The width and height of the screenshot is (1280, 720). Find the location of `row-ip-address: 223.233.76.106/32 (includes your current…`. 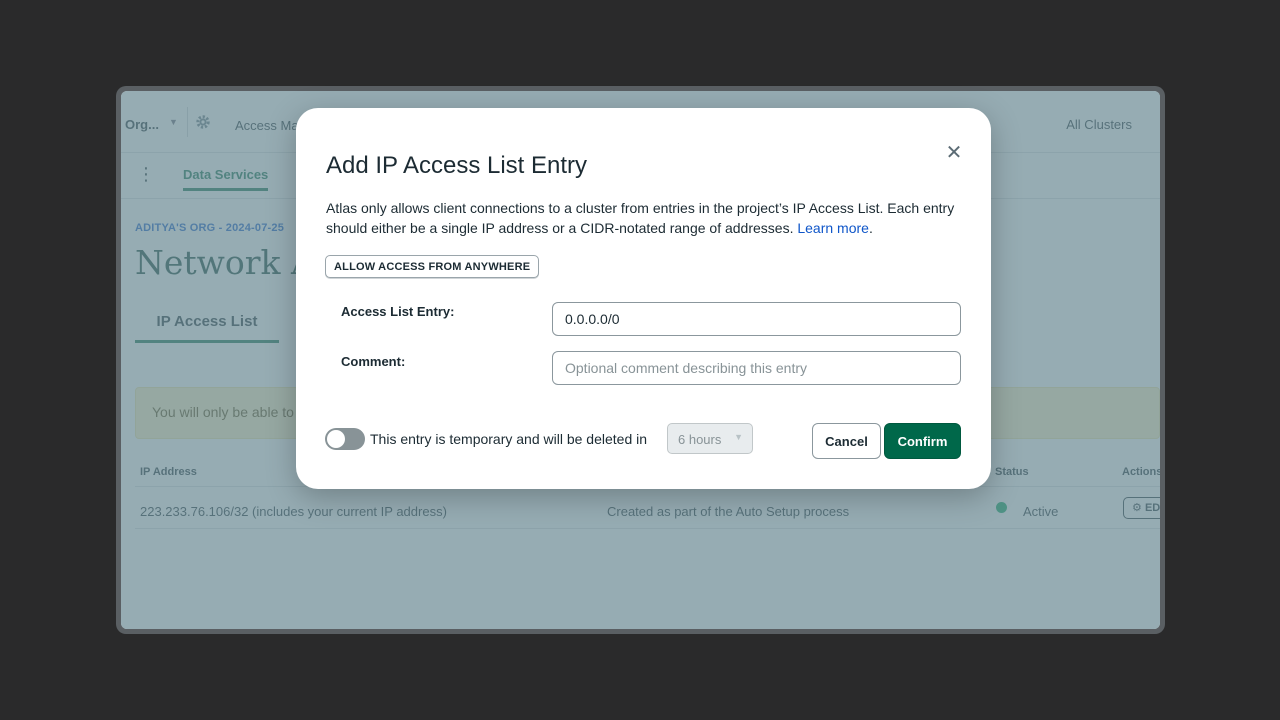

row-ip-address: 223.233.76.106/32 (includes your current… is located at coordinates (293, 511).